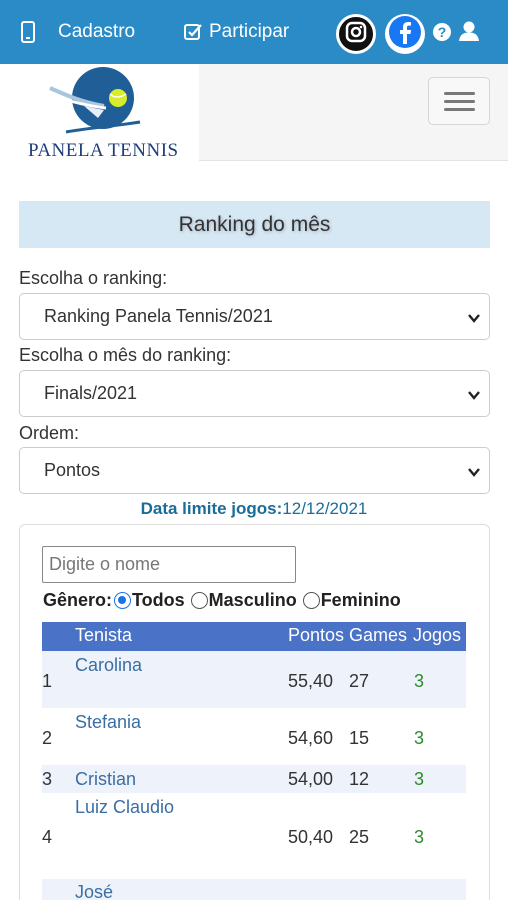  I want to click on ranking-label: Escolha o ranking:, so click(93, 278).